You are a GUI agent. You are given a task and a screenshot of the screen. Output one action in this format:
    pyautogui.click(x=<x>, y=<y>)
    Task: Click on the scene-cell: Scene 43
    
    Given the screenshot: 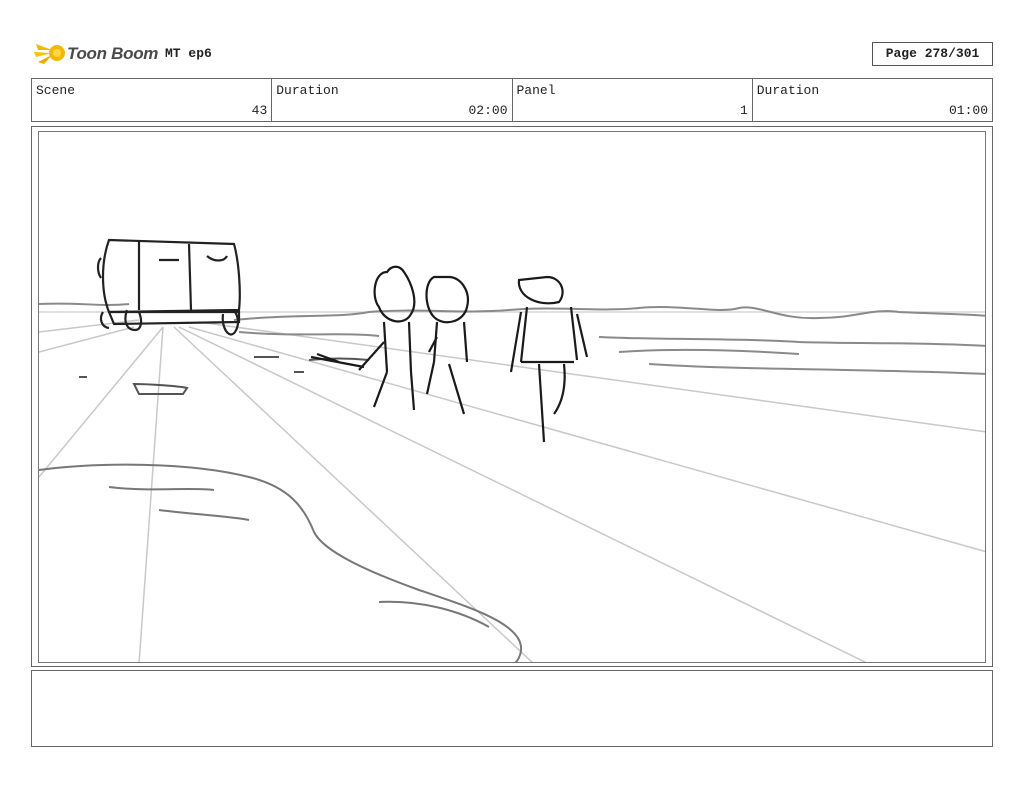 What is the action you would take?
    pyautogui.click(x=152, y=100)
    